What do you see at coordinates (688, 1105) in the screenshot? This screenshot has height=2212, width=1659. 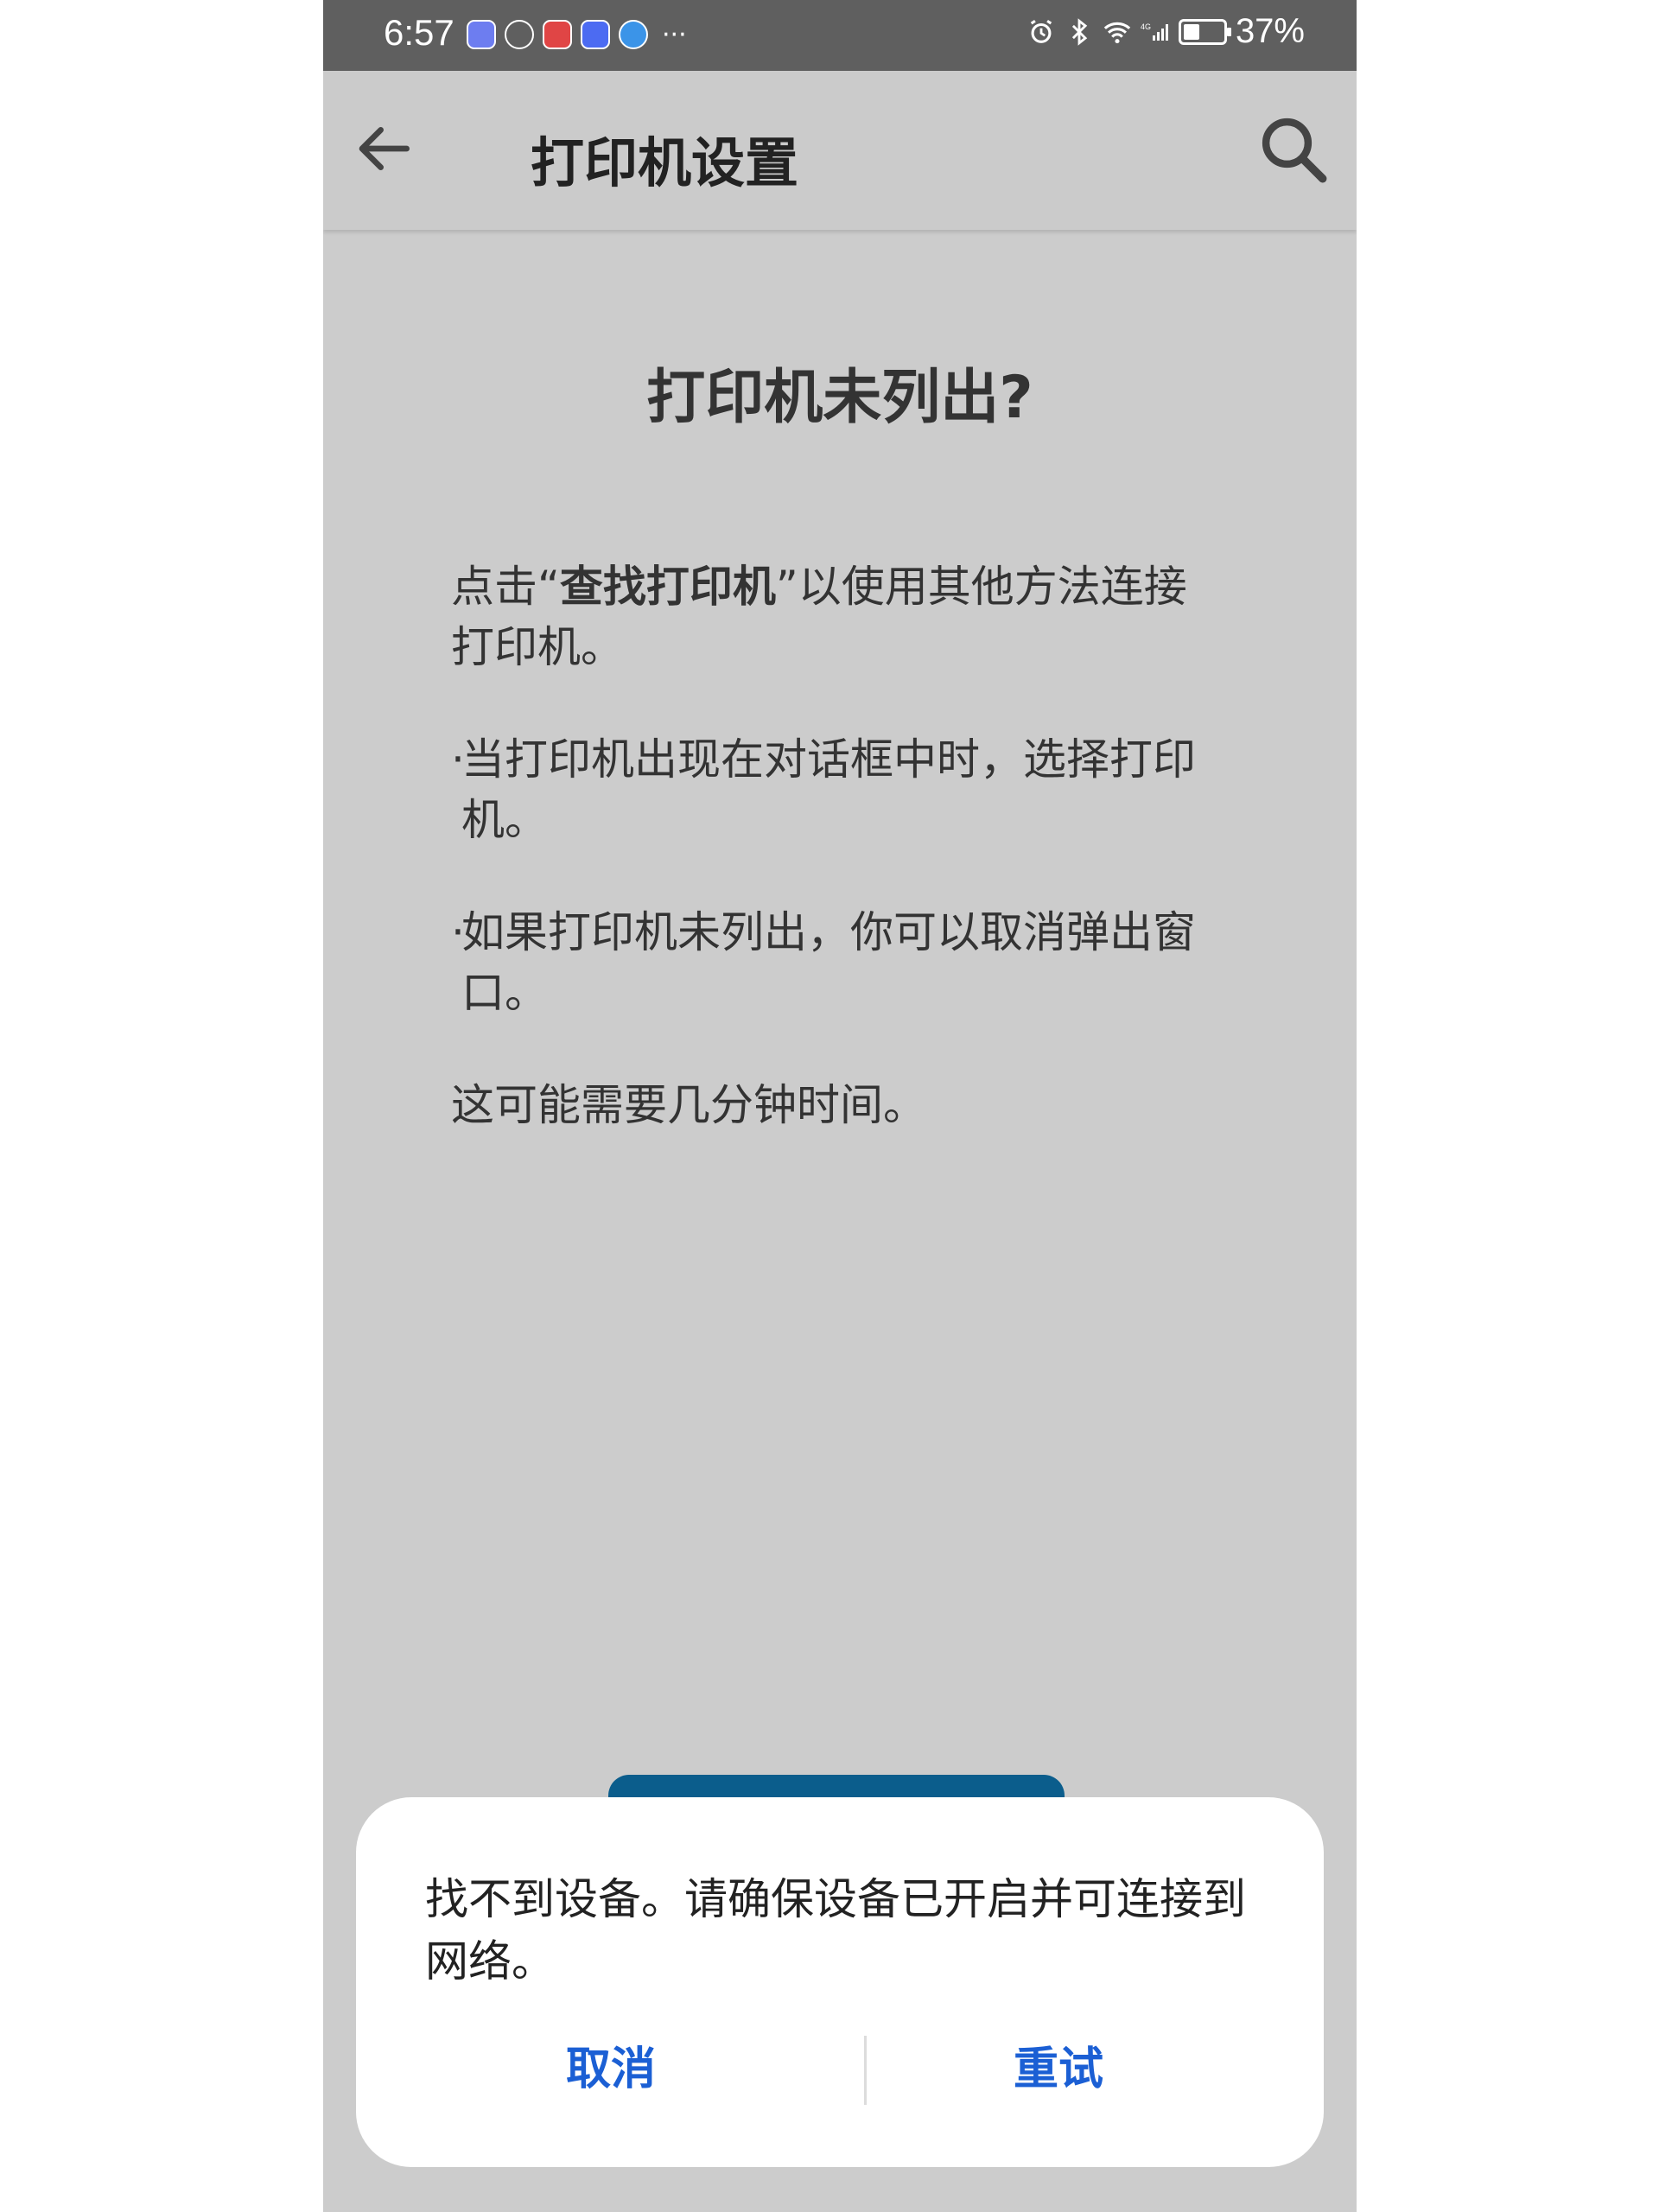 I see `wait-note: 这可能需要几分钟时间。` at bounding box center [688, 1105].